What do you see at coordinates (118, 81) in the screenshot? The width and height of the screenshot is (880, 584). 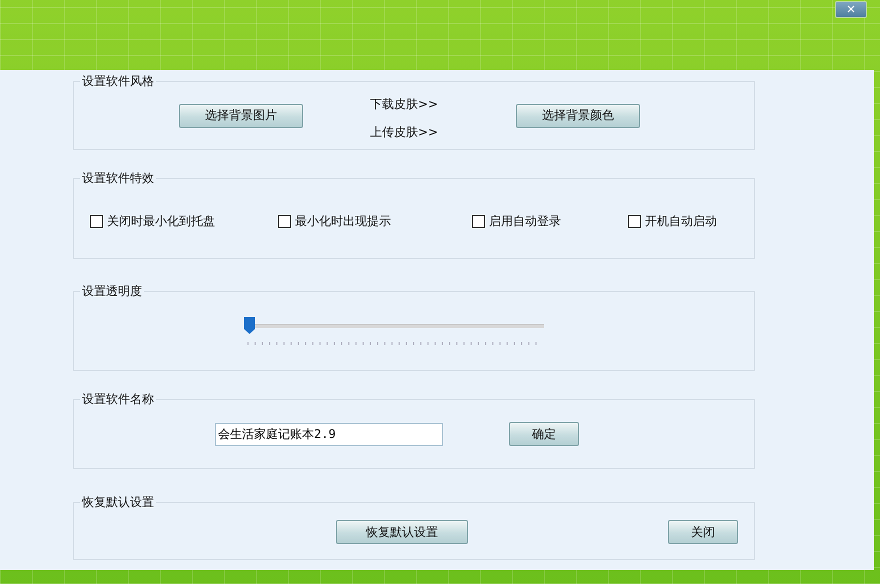 I see `group-title: 设置软件风格` at bounding box center [118, 81].